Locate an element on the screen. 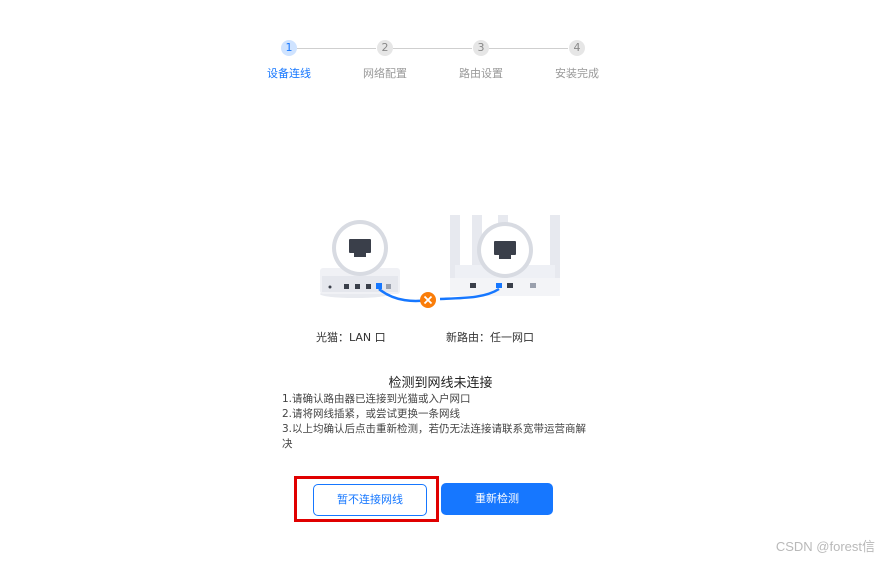 The image size is (881, 561). modem-port-label: 光猫：LAN 口 is located at coordinates (351, 337).